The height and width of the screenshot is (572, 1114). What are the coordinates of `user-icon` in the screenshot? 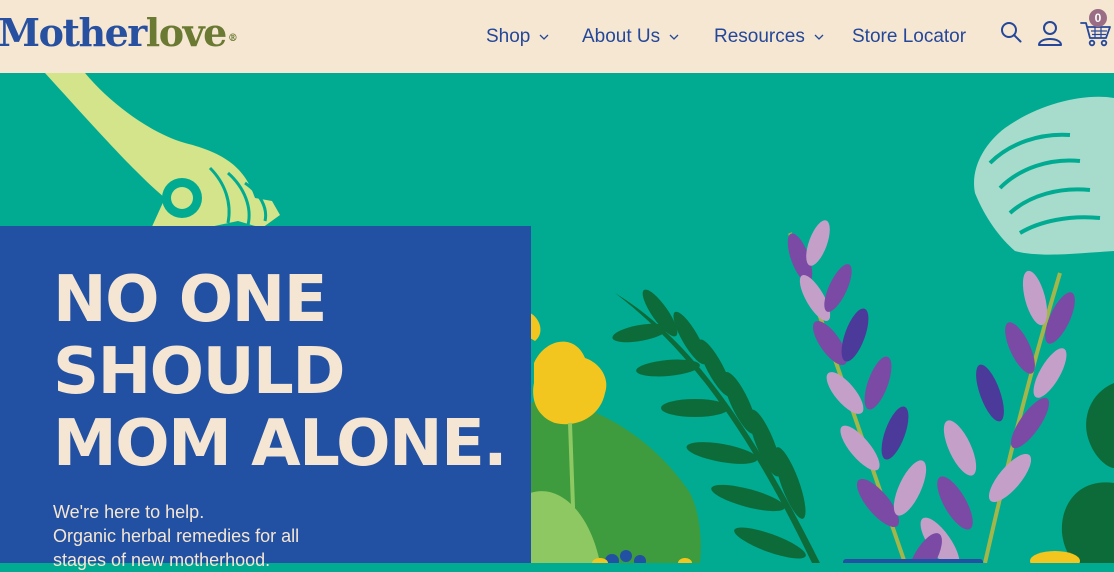 It's located at (1050, 33).